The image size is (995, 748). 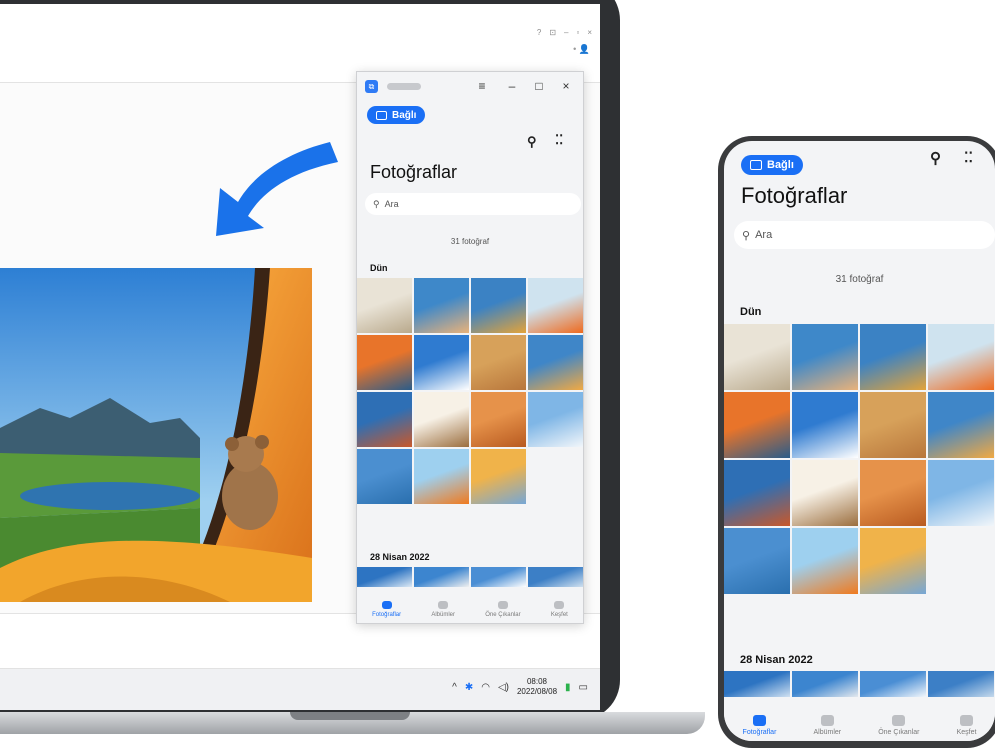 I want to click on clock: 08:08 2022/08/08, so click(x=537, y=687).